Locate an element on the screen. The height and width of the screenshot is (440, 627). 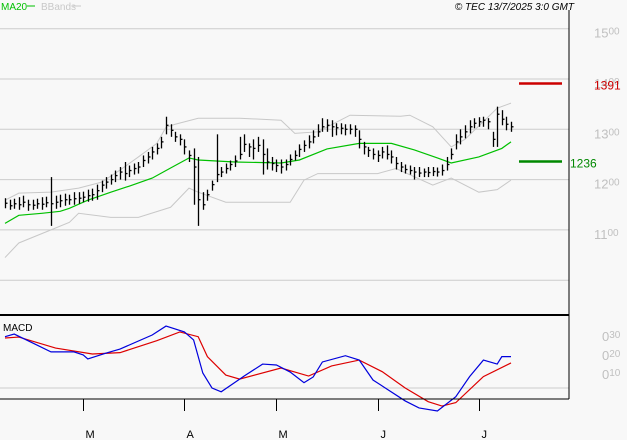
macd-title: MACD is located at coordinates (17, 328).